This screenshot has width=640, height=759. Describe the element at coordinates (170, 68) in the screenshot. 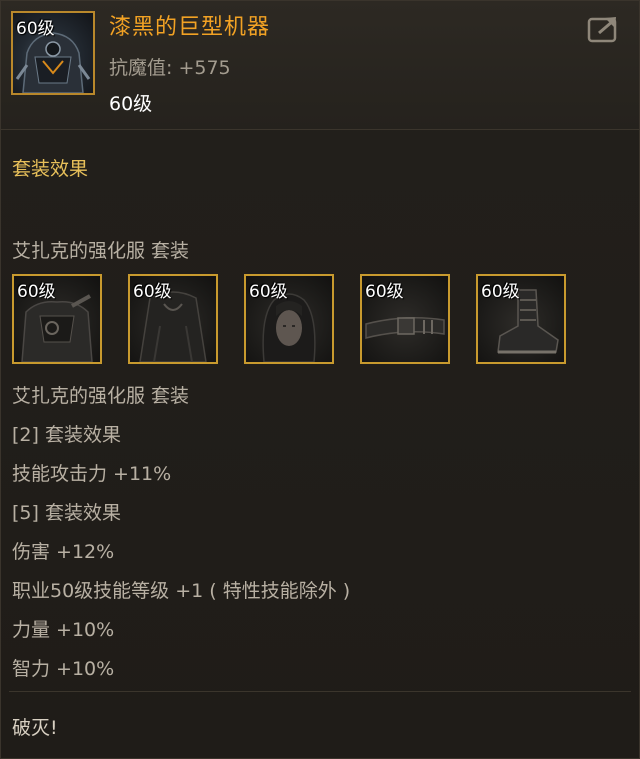

I see `item-stat: 抗魔值: +575` at that location.